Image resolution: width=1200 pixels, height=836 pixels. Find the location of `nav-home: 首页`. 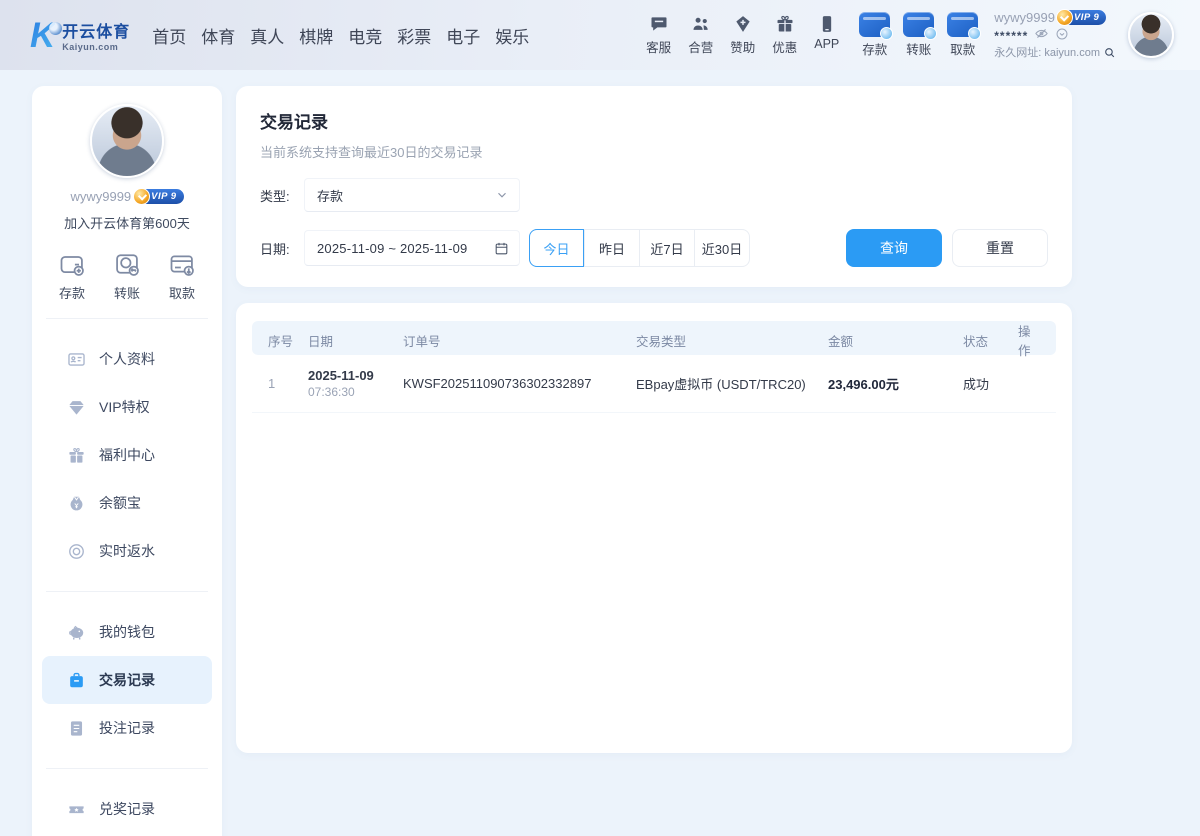

nav-home: 首页 is located at coordinates (169, 35).